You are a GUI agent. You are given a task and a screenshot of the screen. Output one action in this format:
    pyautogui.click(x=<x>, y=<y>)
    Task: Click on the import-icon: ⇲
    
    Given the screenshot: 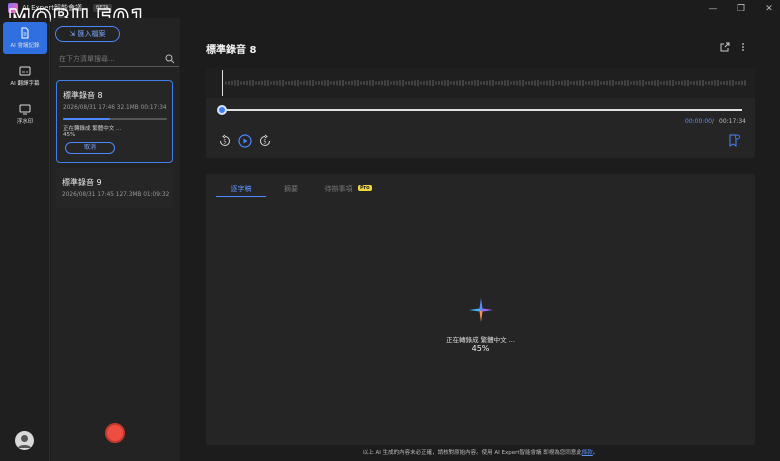 What is the action you would take?
    pyautogui.click(x=73, y=34)
    